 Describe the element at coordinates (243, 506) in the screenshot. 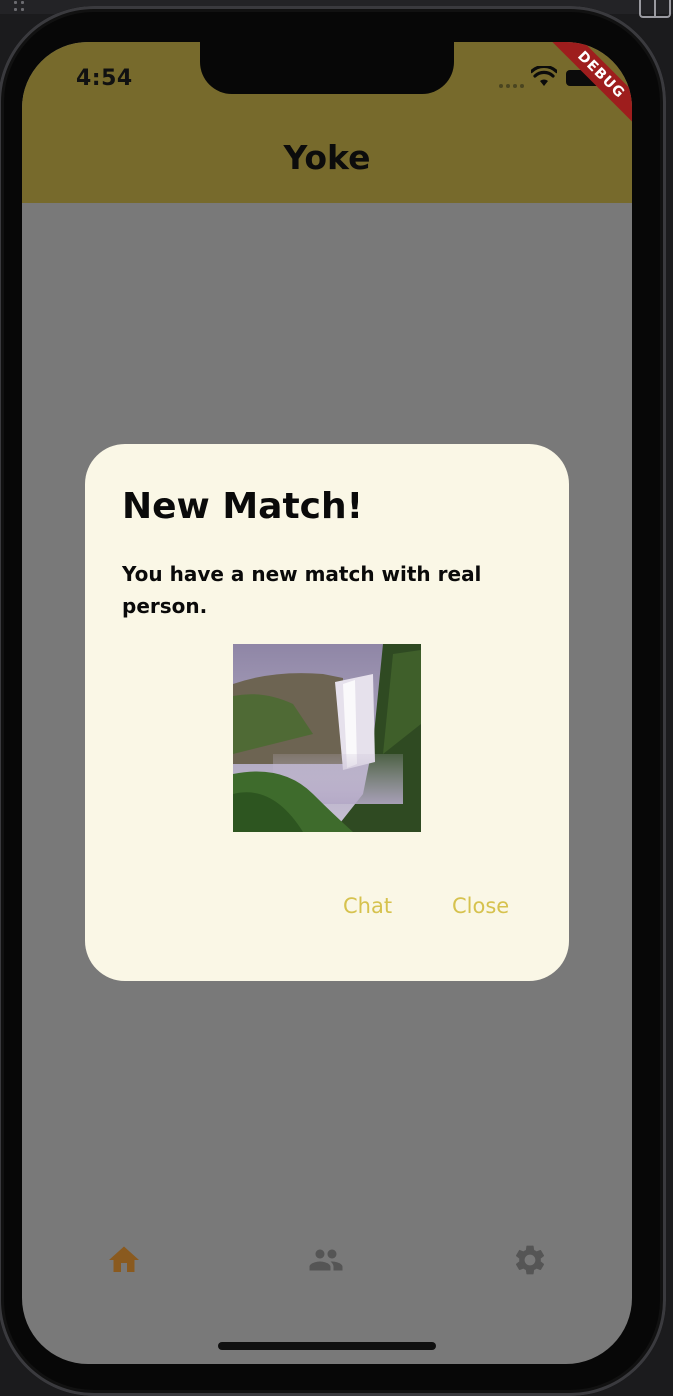

I see `dialog-title: New Match!` at that location.